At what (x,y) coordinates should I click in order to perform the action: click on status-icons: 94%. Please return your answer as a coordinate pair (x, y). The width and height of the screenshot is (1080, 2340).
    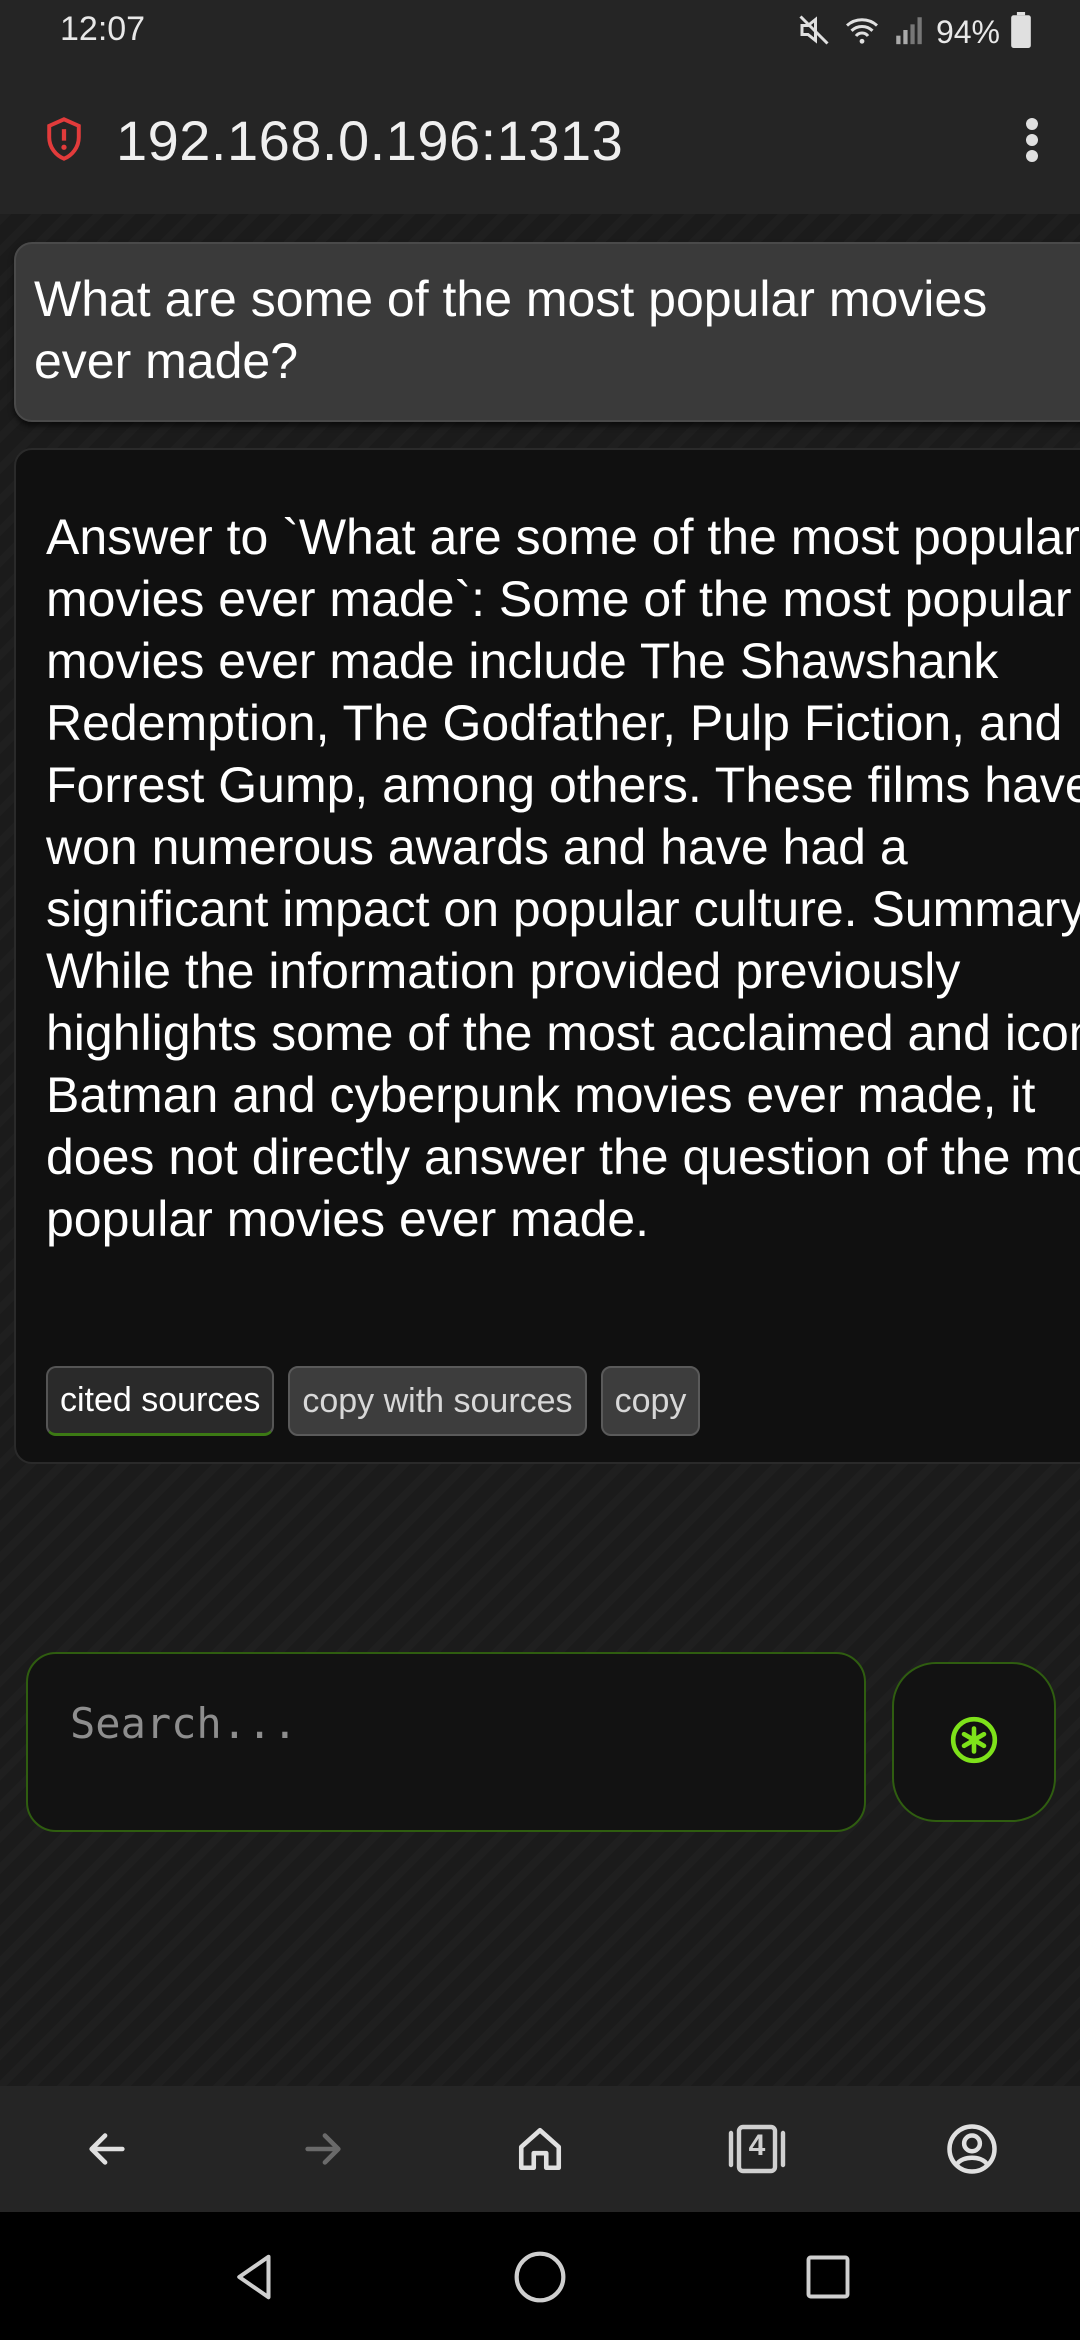
    Looking at the image, I should click on (914, 32).